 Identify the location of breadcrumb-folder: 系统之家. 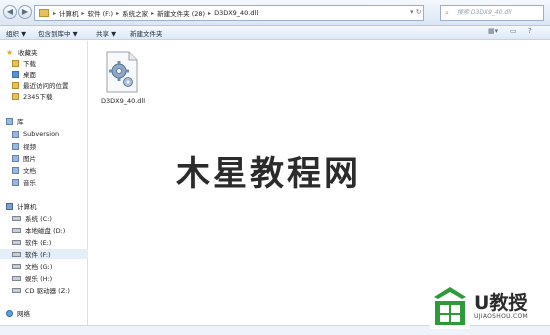
(135, 13).